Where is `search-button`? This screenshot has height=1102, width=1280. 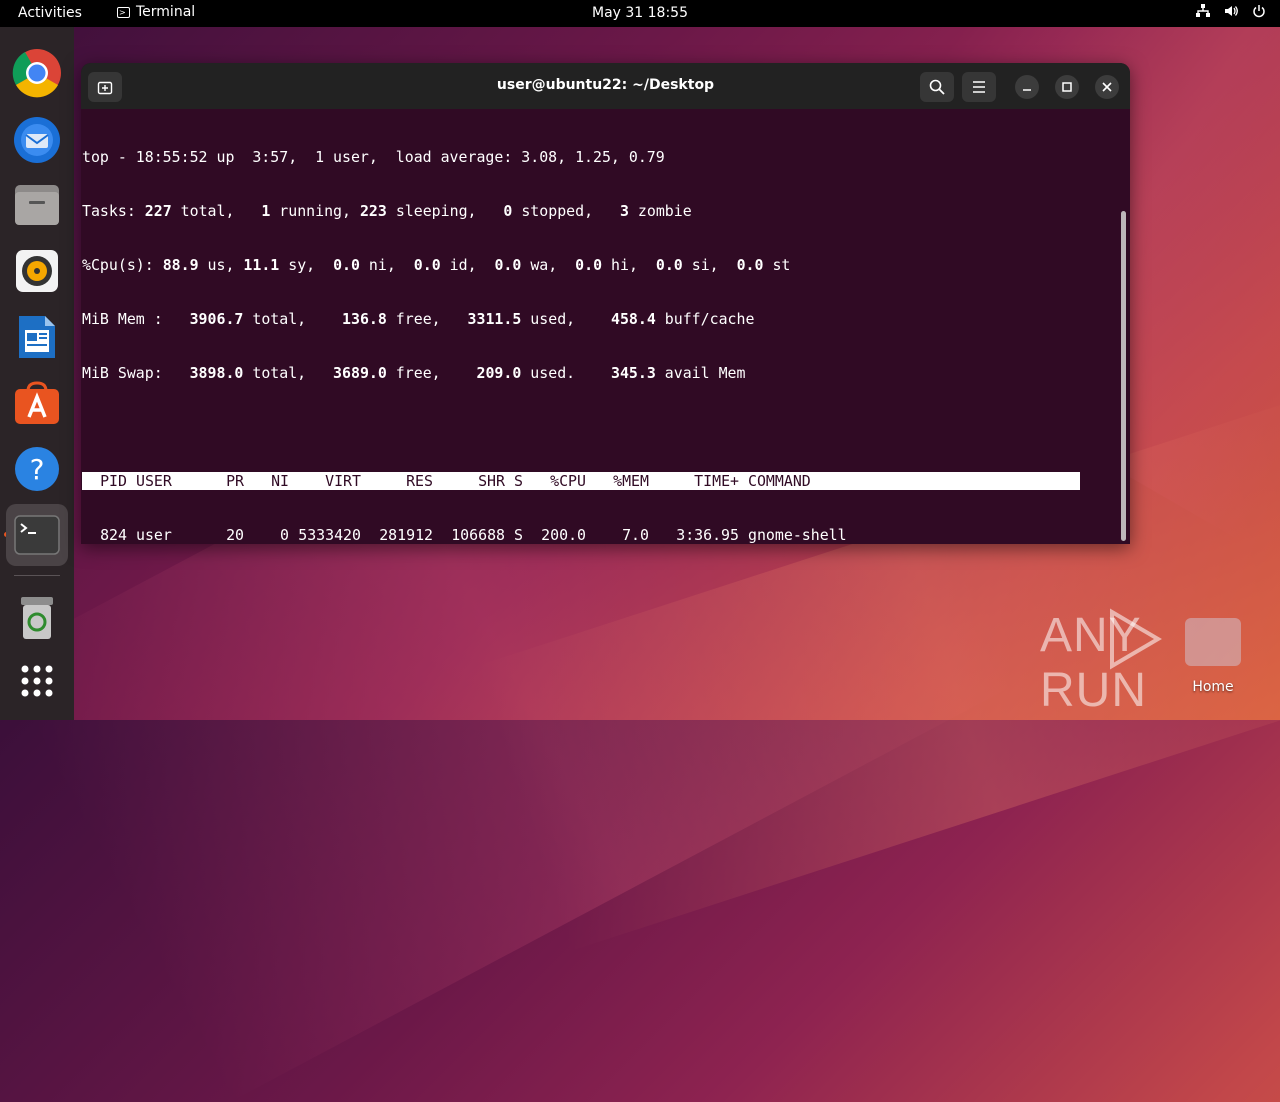
search-button is located at coordinates (937, 87).